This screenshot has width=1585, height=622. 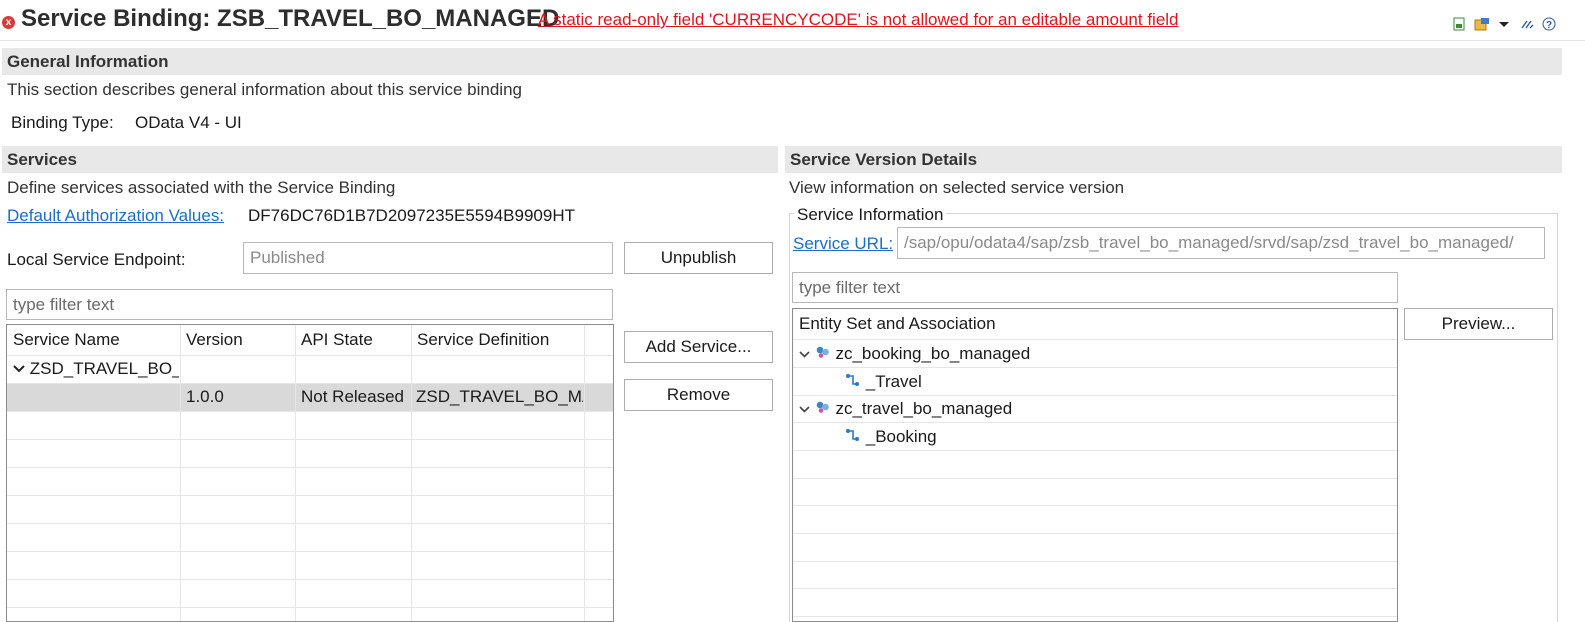 What do you see at coordinates (1095, 437) in the screenshot?
I see `tree-item-association: _Booking` at bounding box center [1095, 437].